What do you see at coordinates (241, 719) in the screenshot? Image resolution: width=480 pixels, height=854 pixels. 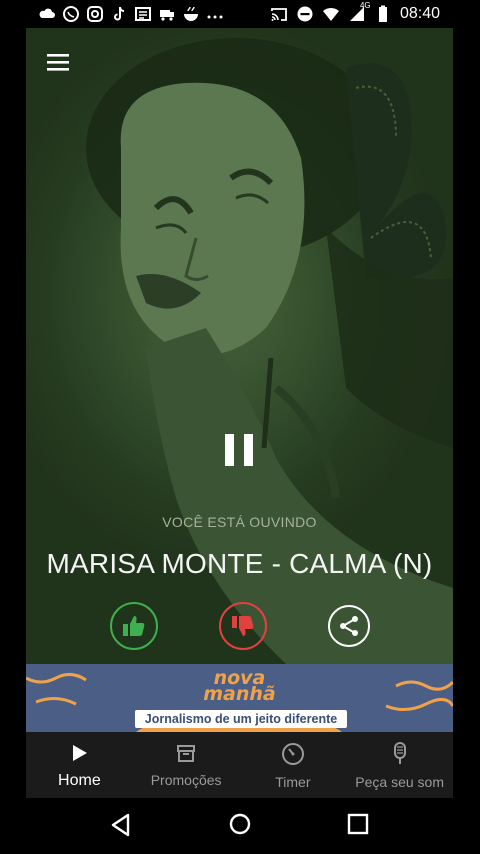 I see `banner-tagline: Jornalismo de um jeito diferente` at bounding box center [241, 719].